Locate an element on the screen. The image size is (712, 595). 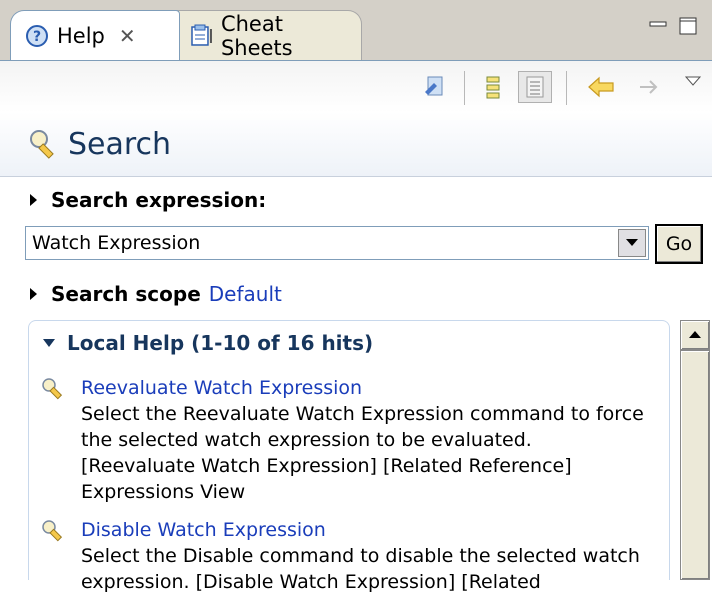
scroll-thumb is located at coordinates (695, 465).